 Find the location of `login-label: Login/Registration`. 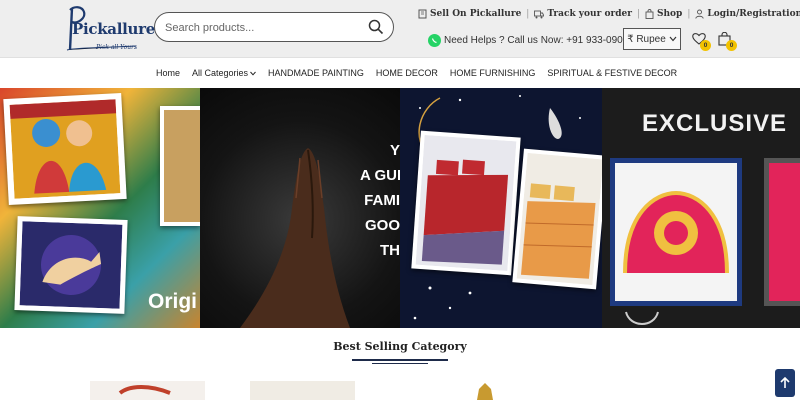

login-label: Login/Registration is located at coordinates (753, 14).